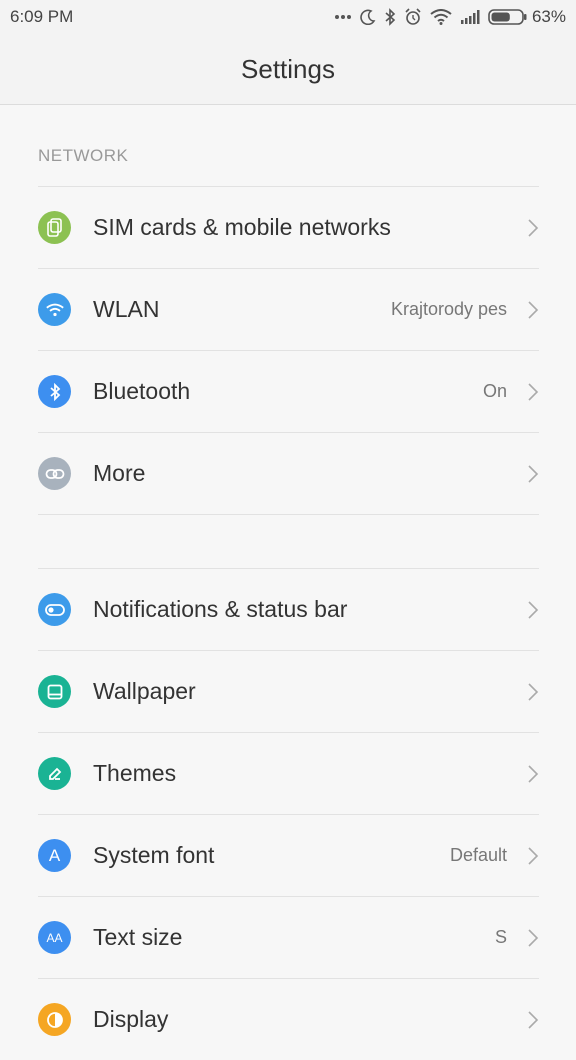  What do you see at coordinates (288, 17) in the screenshot?
I see `status-bar: 6:09 PM 63%` at bounding box center [288, 17].